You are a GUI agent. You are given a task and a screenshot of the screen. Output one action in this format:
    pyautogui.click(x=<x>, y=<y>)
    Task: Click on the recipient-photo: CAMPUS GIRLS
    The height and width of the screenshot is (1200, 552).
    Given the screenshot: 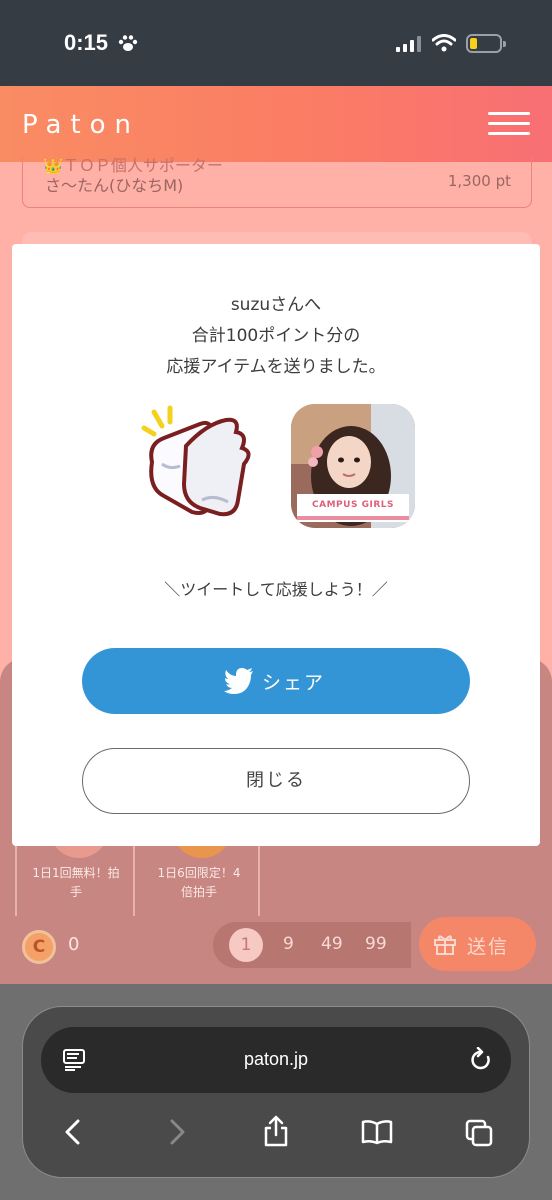 What is the action you would take?
    pyautogui.click(x=353, y=466)
    